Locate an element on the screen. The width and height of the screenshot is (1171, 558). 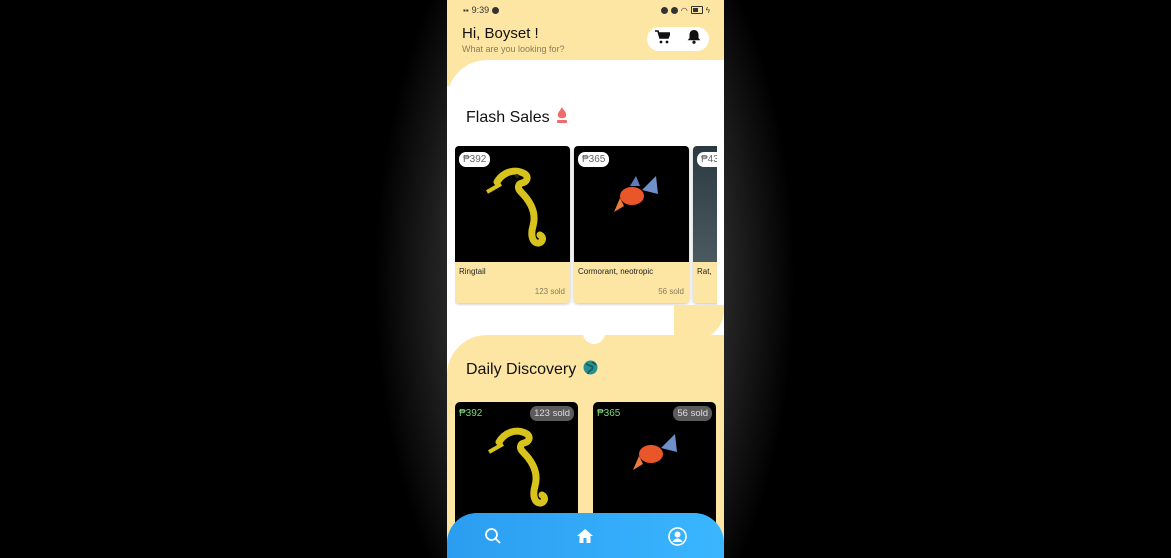
flash-sale-card: ₱43 Rat, is located at coordinates (705, 224).